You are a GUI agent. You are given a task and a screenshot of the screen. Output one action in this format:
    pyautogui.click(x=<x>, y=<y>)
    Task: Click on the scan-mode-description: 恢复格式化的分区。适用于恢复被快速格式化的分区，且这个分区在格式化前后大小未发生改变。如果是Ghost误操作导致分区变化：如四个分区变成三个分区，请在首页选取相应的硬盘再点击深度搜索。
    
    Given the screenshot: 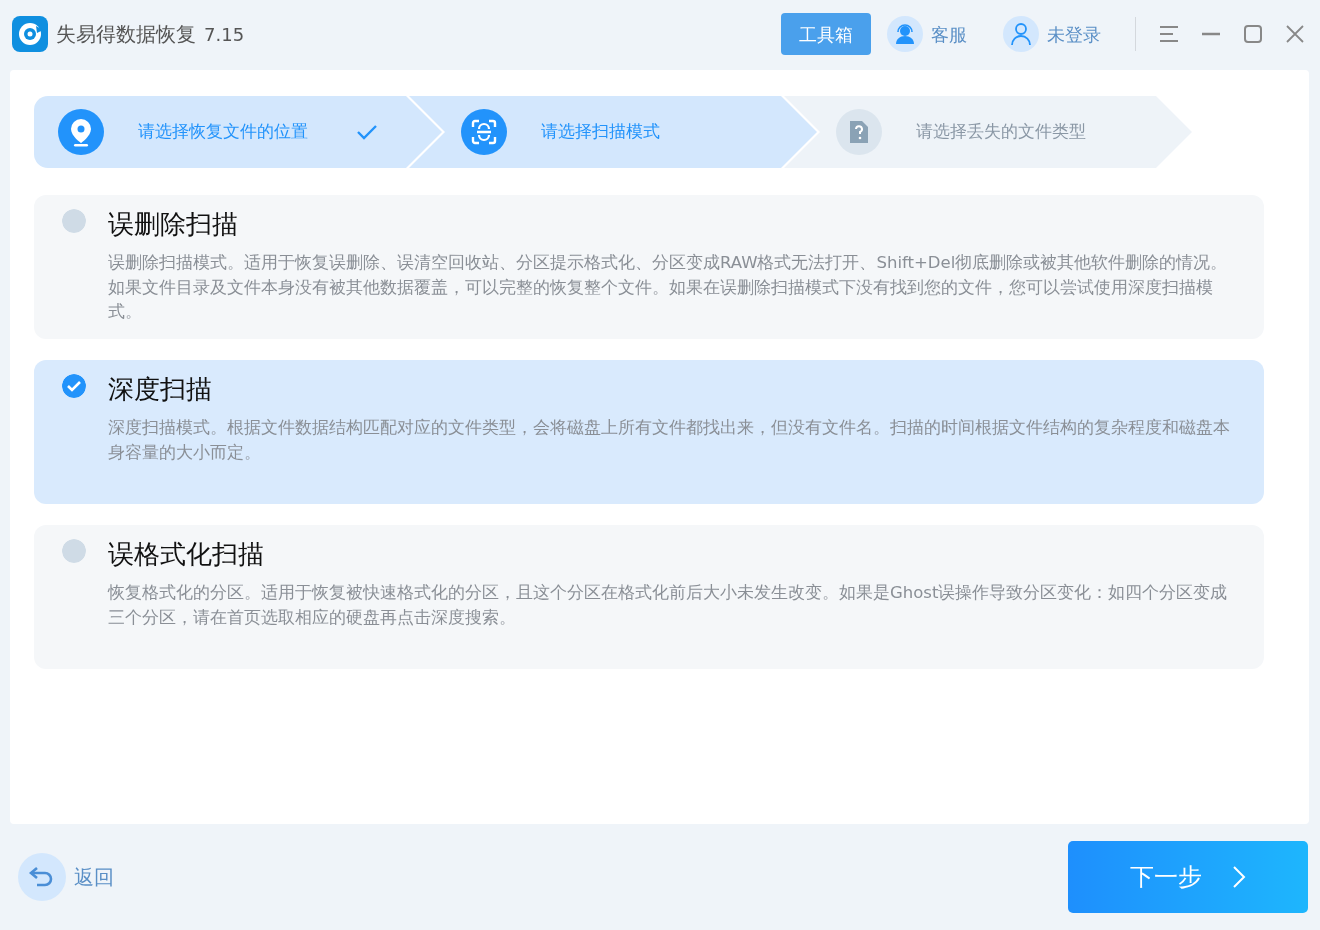 What is the action you would take?
    pyautogui.click(x=668, y=605)
    